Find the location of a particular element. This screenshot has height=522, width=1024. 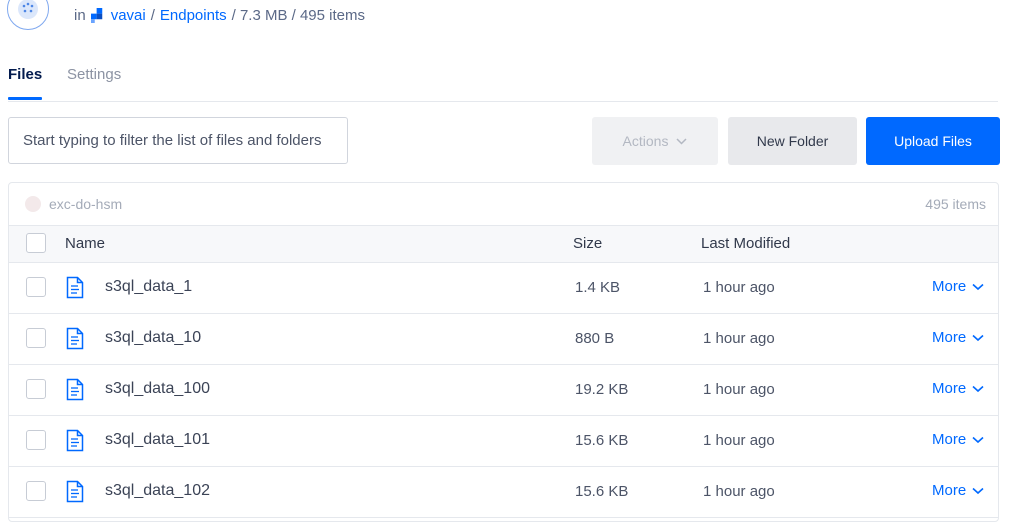

table-row: s3ql_data_101 15.6 KB 1 hour ago More is located at coordinates (503, 441).